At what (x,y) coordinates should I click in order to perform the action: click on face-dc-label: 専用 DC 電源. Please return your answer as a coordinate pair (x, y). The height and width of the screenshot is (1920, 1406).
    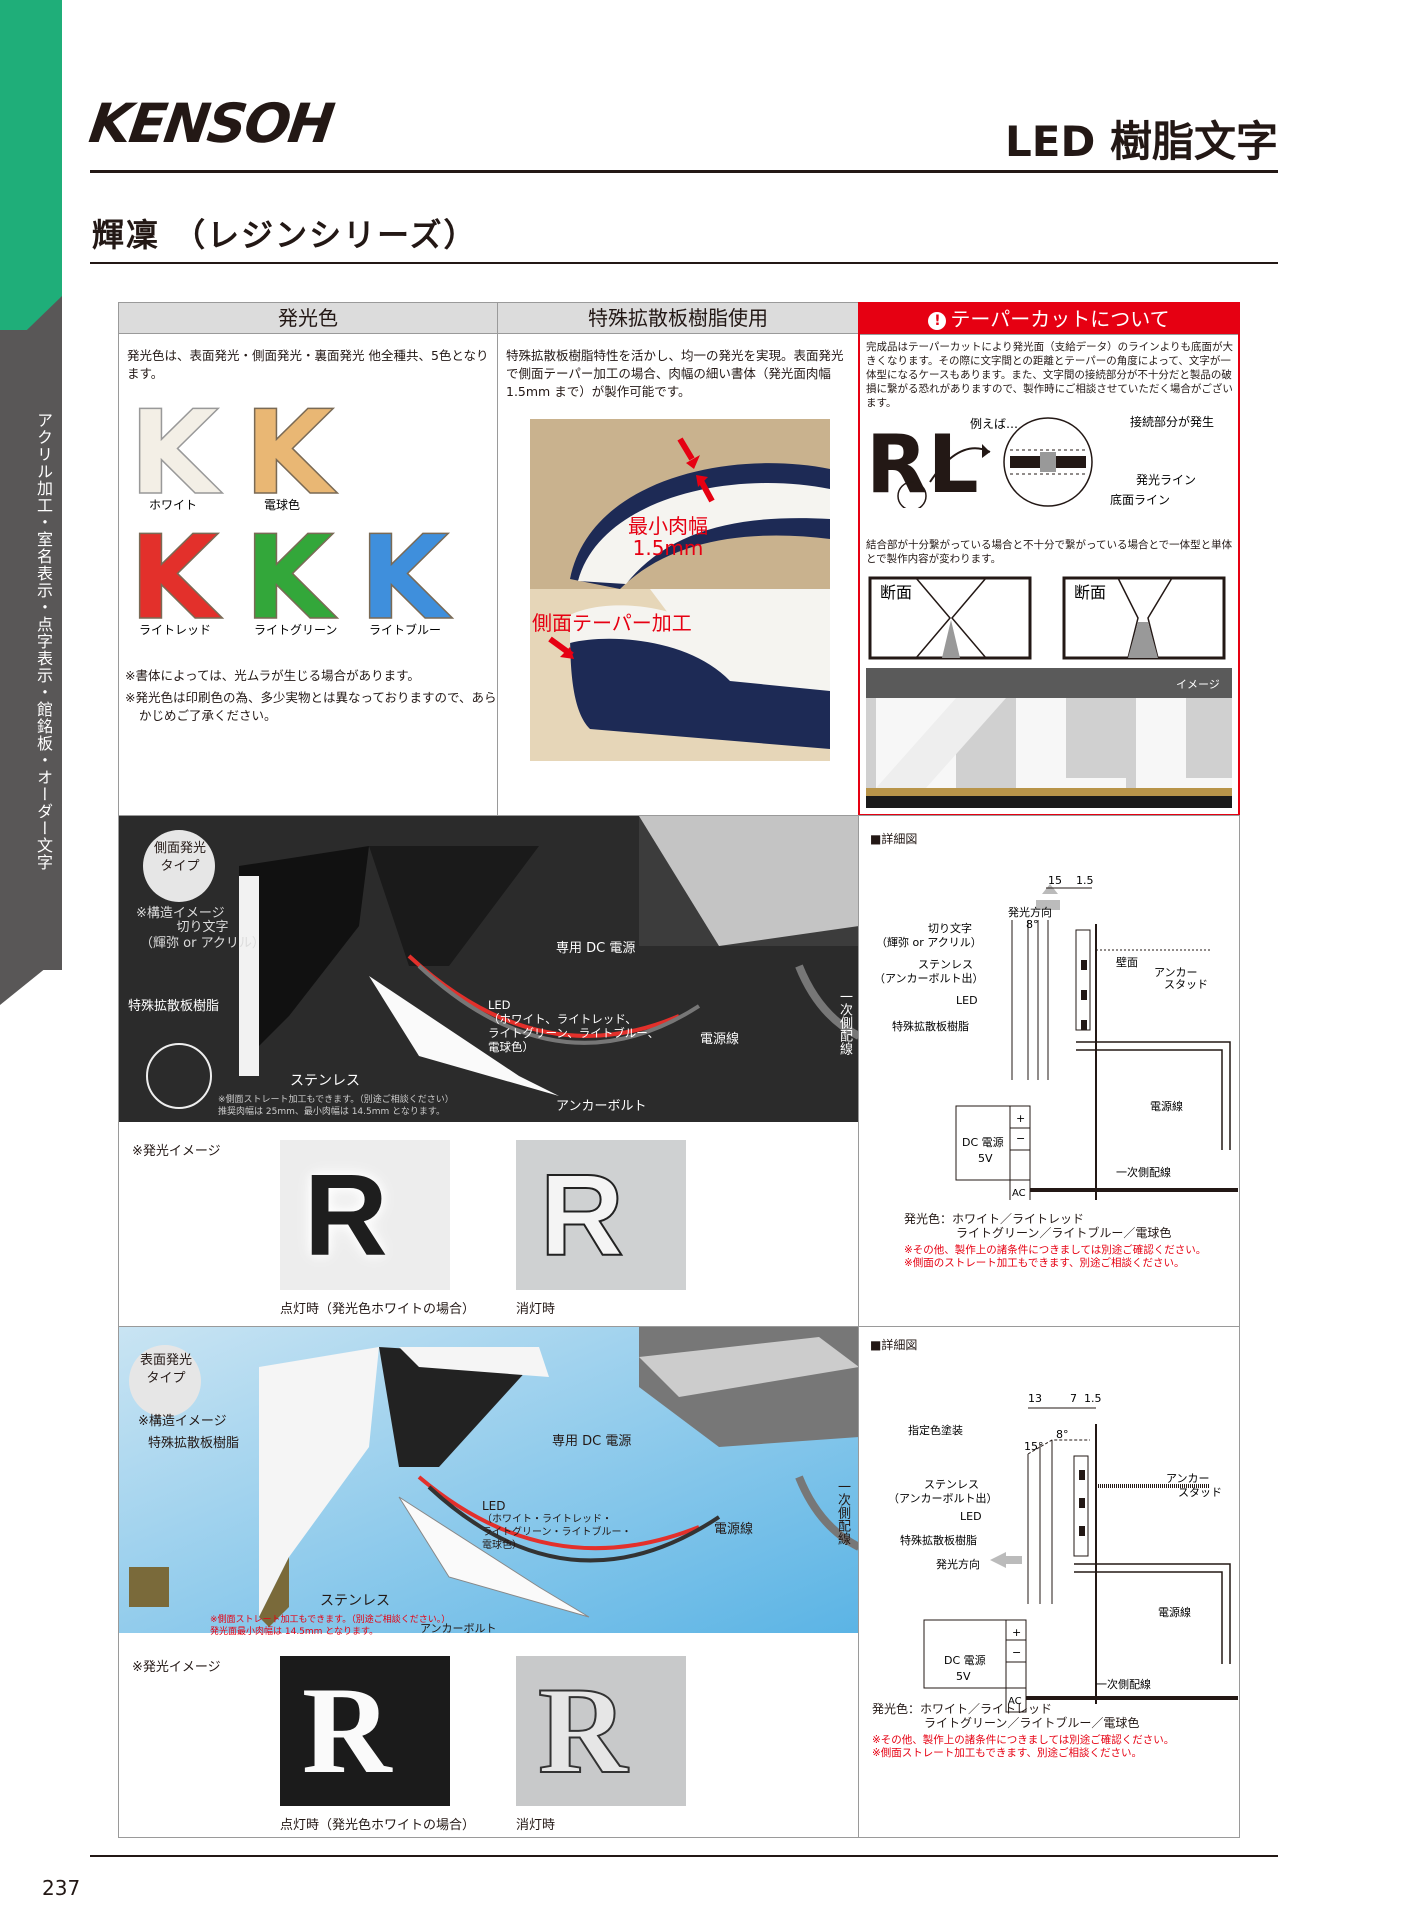
    Looking at the image, I should click on (592, 1441).